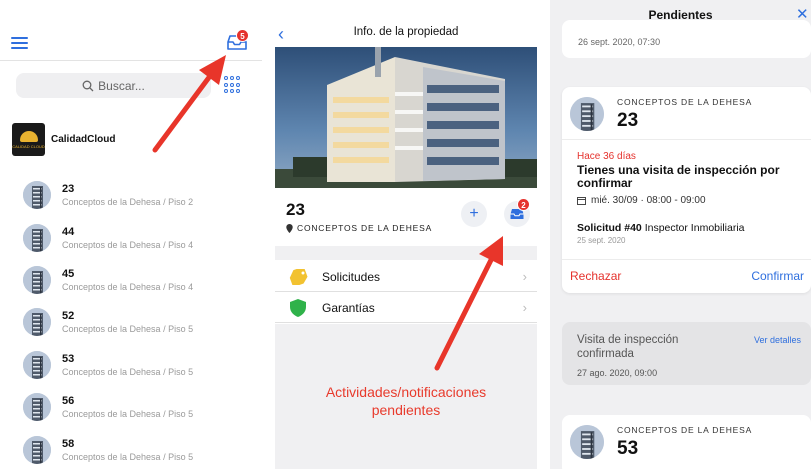 The image size is (811, 469). Describe the element at coordinates (88, 85) in the screenshot. I see `search-icon` at that location.